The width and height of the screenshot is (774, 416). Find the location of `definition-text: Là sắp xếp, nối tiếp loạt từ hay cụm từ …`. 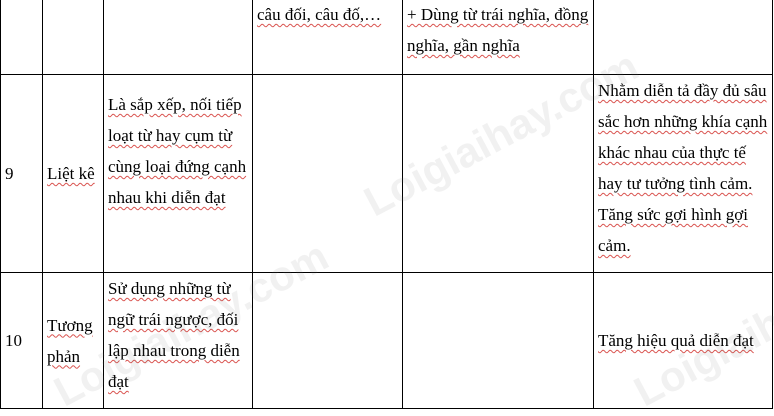

definition-text: Là sắp xếp, nối tiếp loạt từ hay cụm từ … is located at coordinates (177, 151).